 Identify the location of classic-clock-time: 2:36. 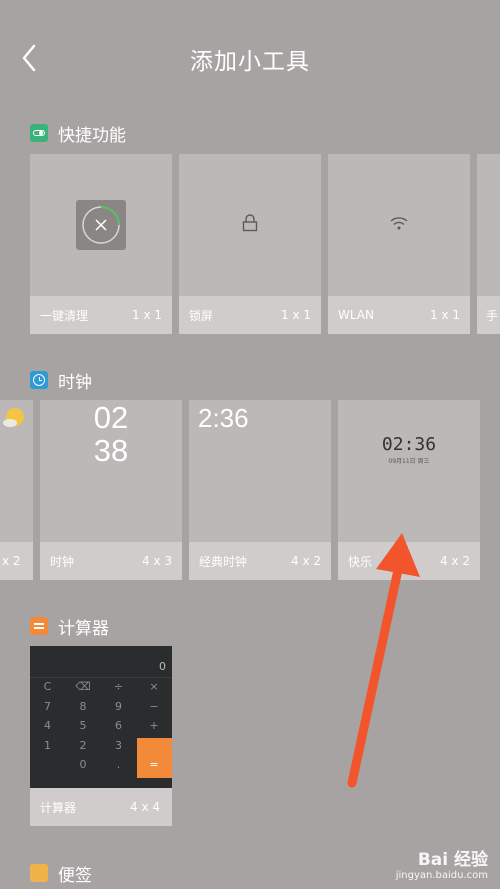
(223, 418).